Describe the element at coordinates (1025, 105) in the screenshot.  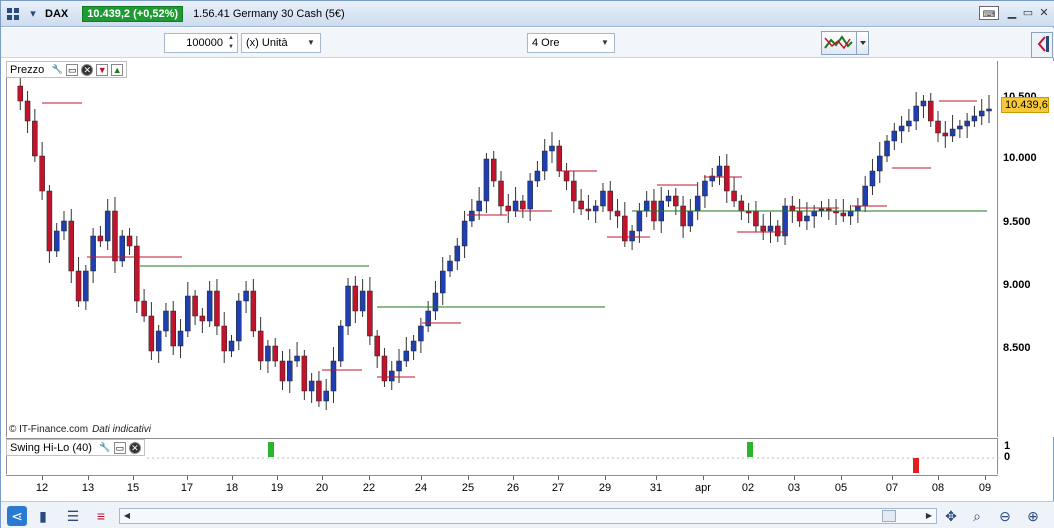
I see `last-price-badge: 10.439,6` at that location.